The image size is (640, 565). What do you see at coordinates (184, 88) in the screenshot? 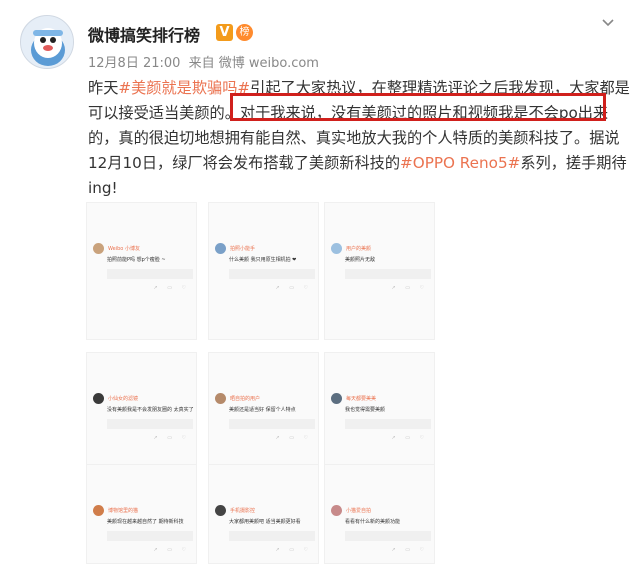
I see `hashtag-link: #美颜就是欺骗吗#` at bounding box center [184, 88].